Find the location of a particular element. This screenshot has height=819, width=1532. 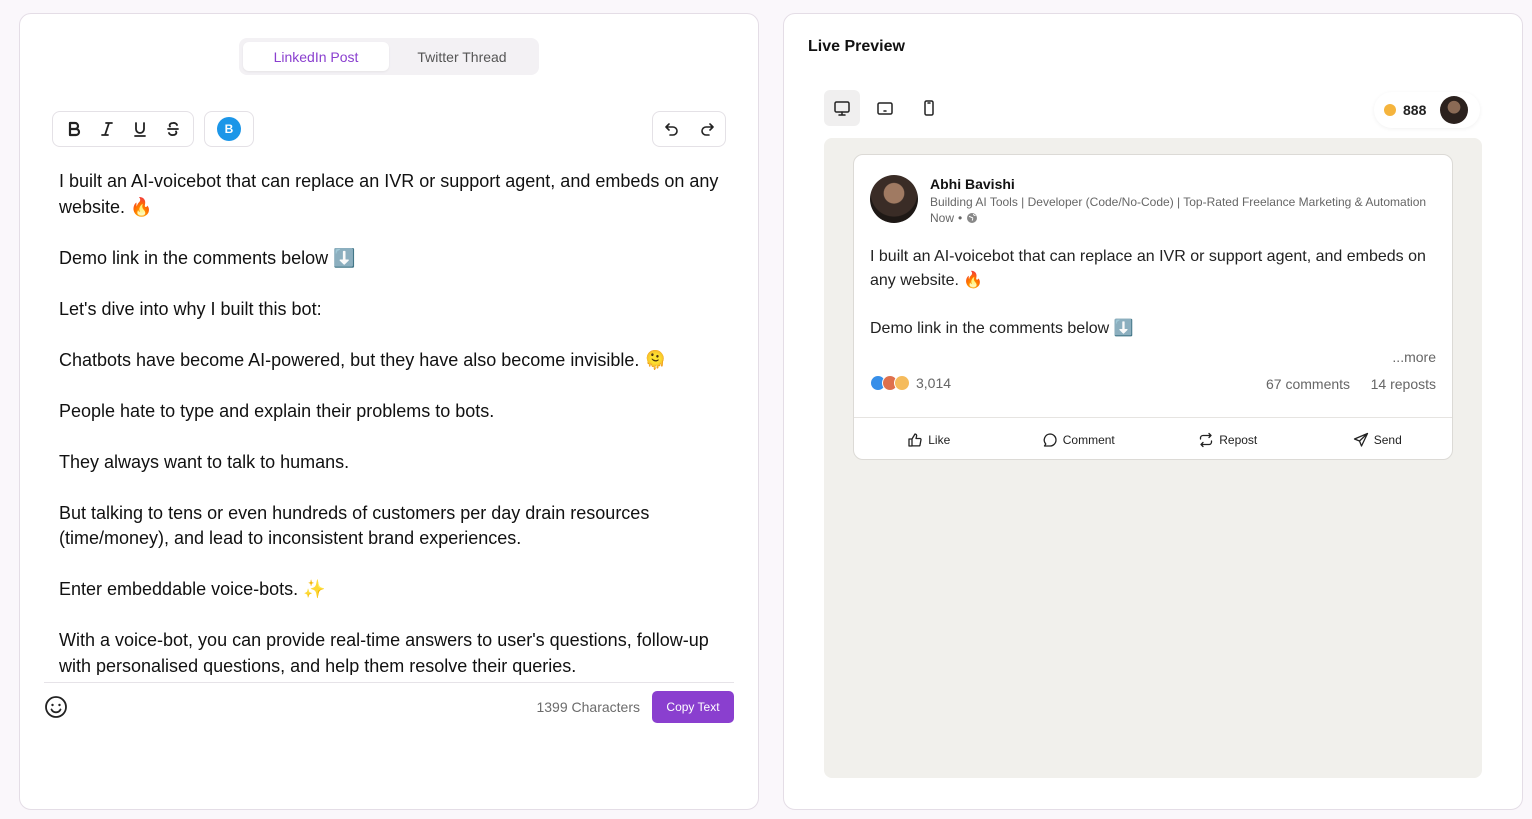

editor-paragraph: Let's dive into why I built this bot: is located at coordinates (190, 308).